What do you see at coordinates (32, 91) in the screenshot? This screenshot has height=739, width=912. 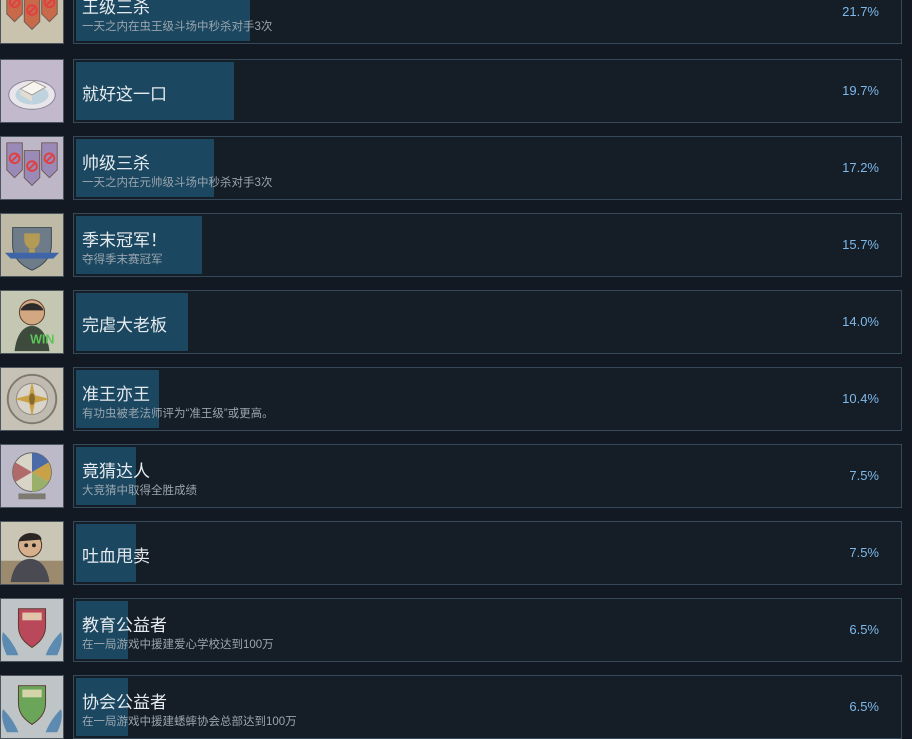 I see `tofu-plate-icon` at bounding box center [32, 91].